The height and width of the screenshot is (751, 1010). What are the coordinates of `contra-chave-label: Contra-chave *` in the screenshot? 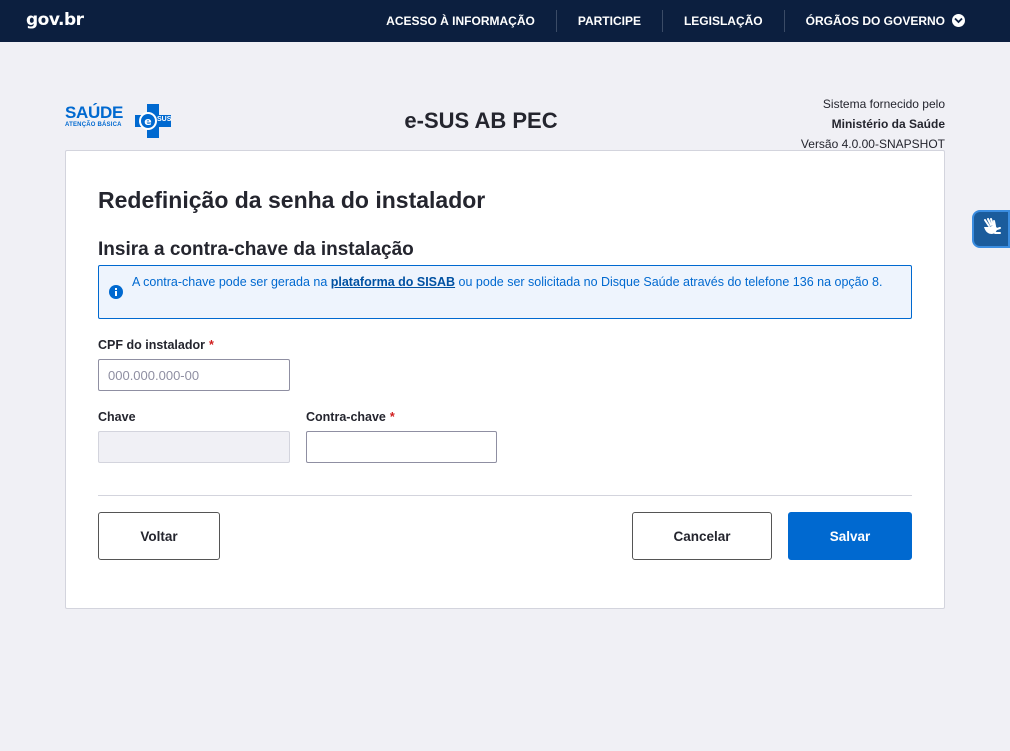 It's located at (350, 417).